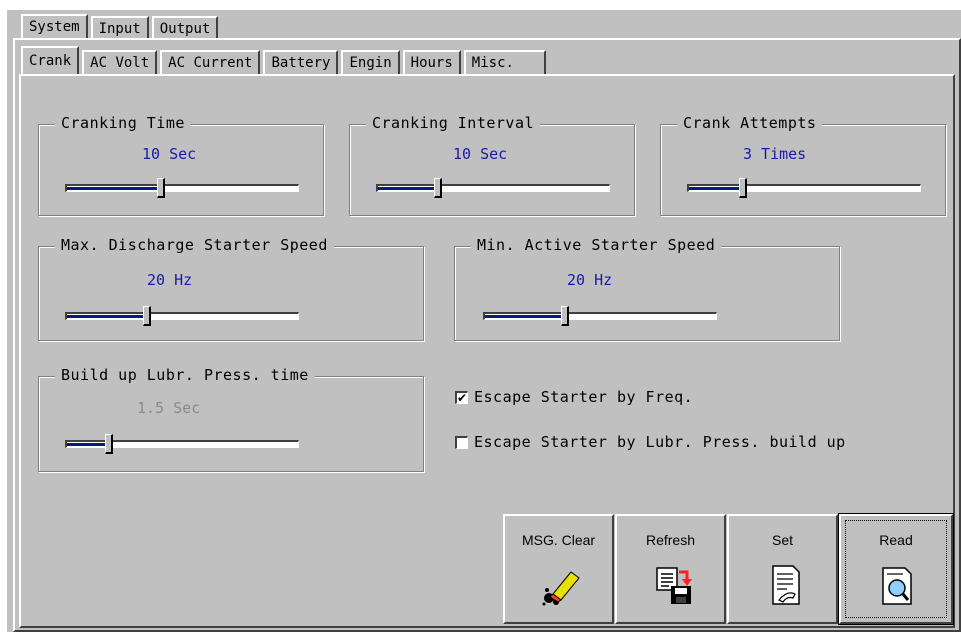 The width and height of the screenshot is (961, 635). I want to click on cranking-time-group: Cranking Time 10 Sec, so click(181, 165).